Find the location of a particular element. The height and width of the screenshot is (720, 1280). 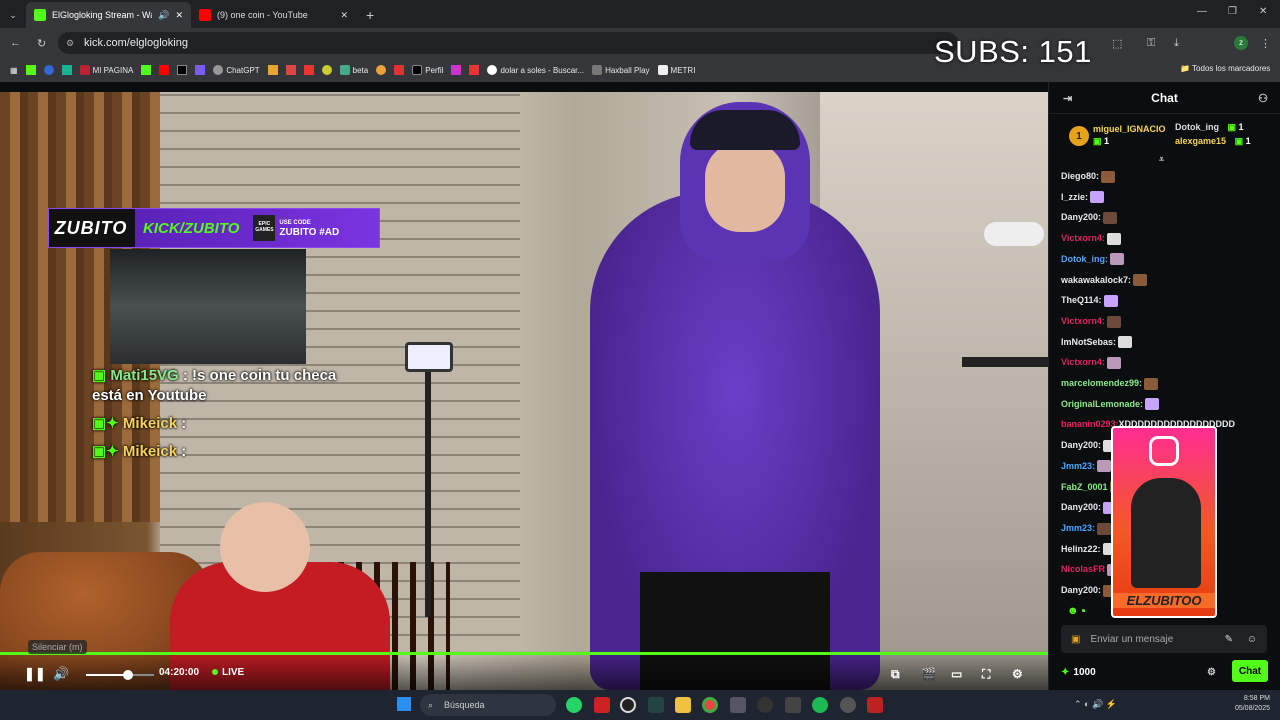

bookmark-metri: METRI is located at coordinates (676, 70).